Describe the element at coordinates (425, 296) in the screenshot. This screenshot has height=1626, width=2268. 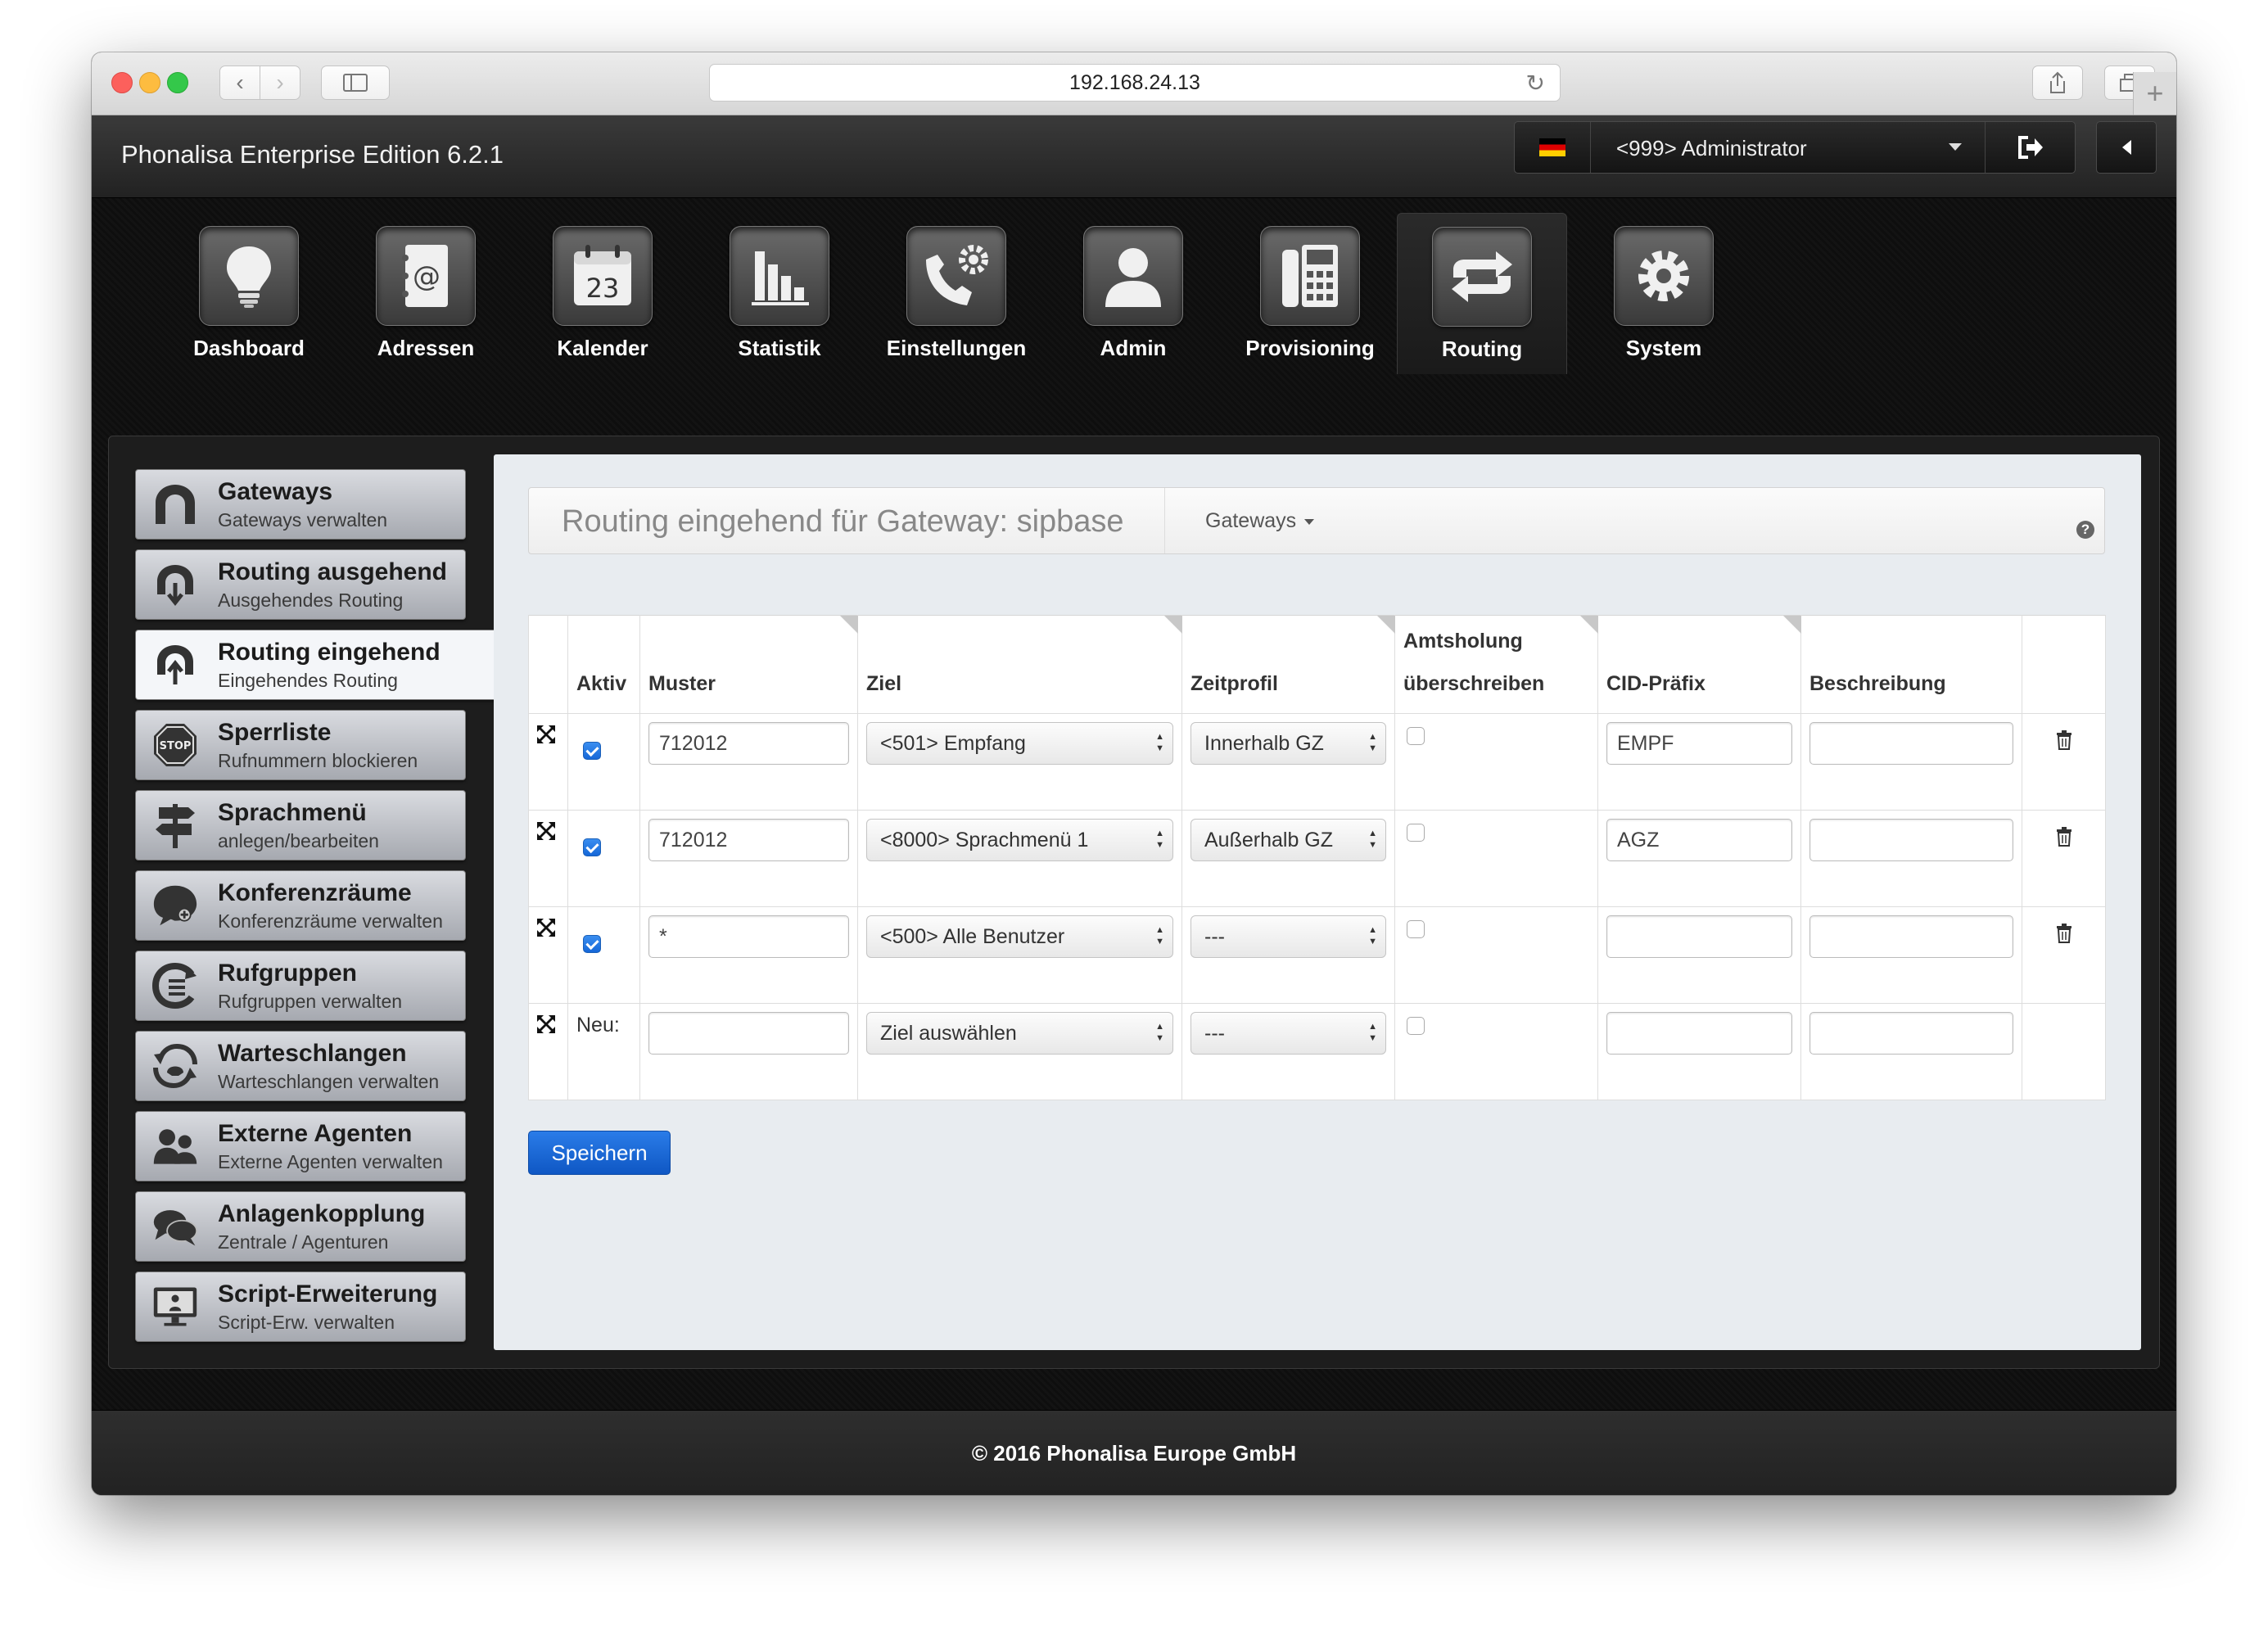
I see `nav-adressen: @ Adressen` at that location.